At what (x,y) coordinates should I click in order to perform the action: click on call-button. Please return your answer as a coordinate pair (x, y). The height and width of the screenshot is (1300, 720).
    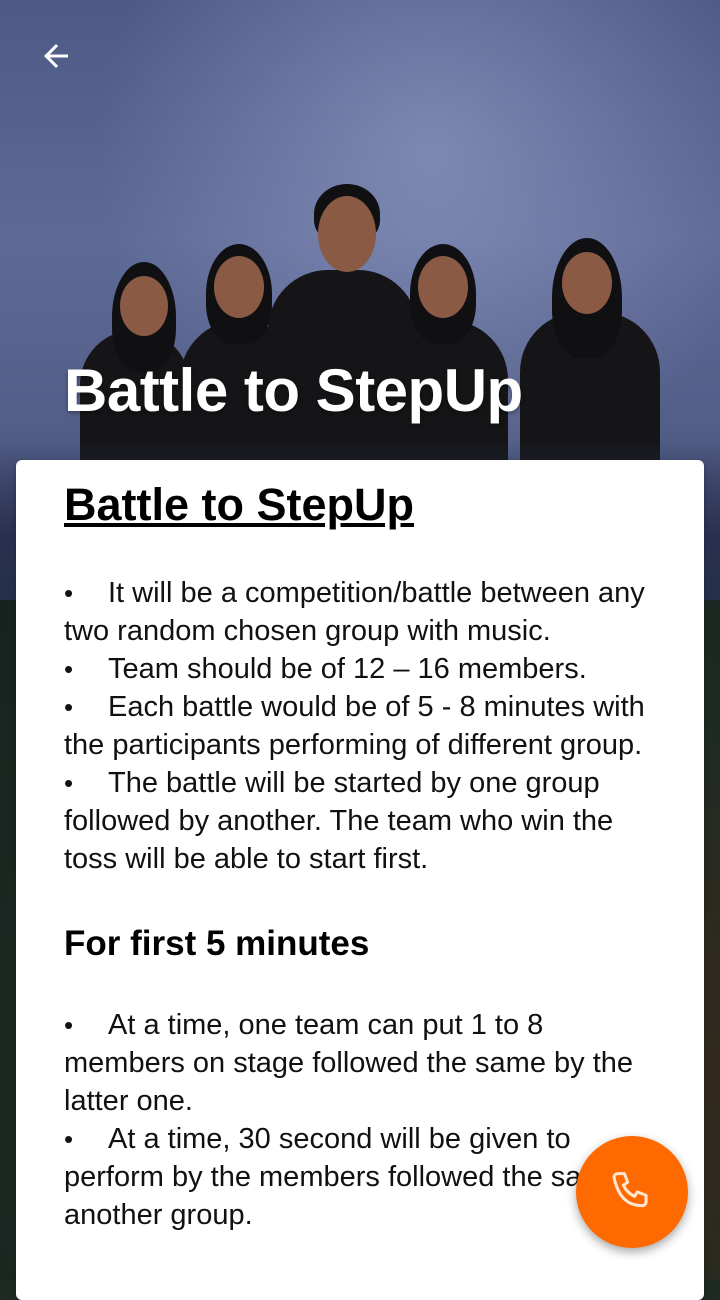
    Looking at the image, I should click on (632, 1192).